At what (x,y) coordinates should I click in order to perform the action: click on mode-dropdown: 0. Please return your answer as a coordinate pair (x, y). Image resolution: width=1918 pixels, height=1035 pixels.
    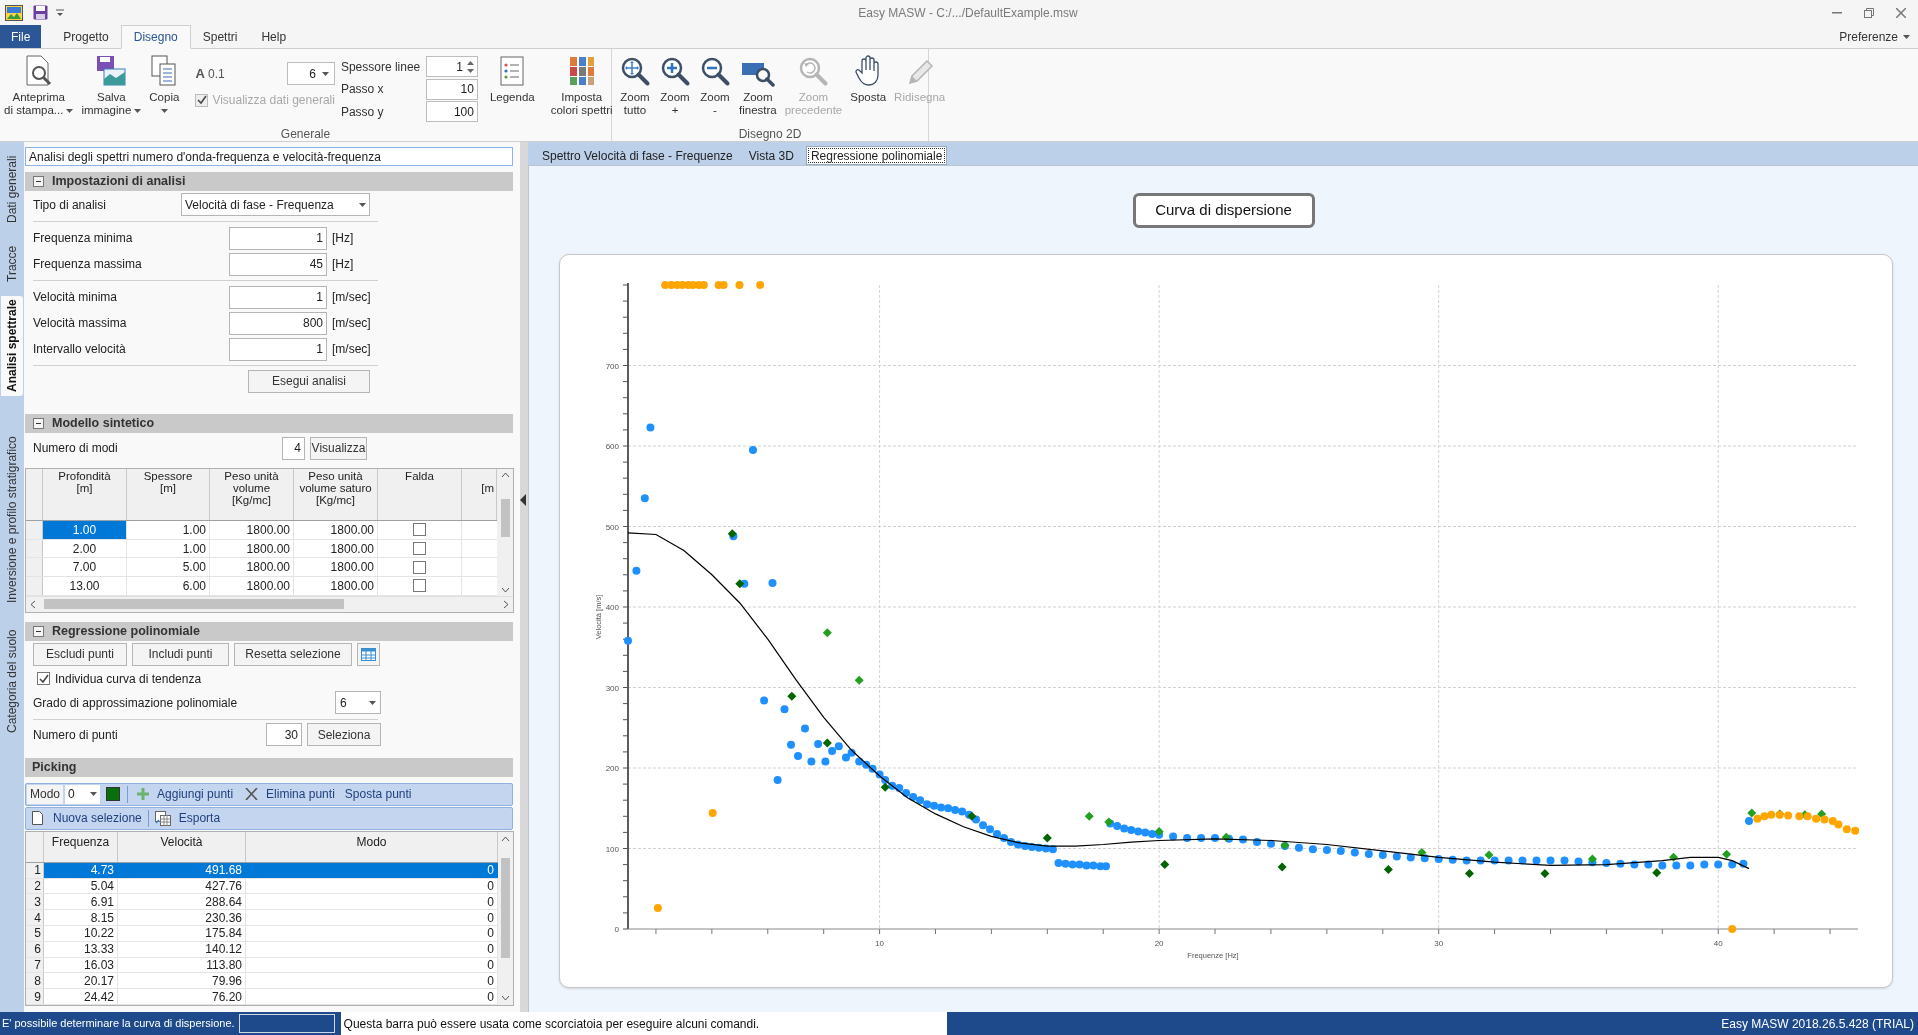
    Looking at the image, I should click on (83, 794).